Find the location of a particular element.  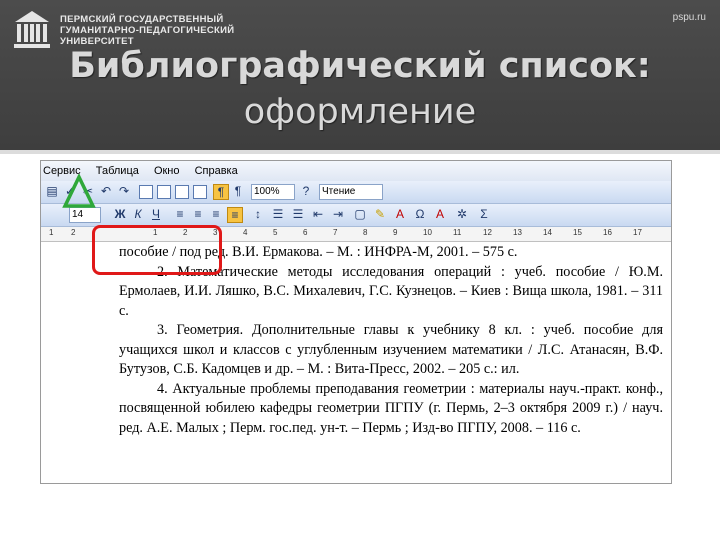

bullets-icon: ☰ is located at coordinates (298, 214).